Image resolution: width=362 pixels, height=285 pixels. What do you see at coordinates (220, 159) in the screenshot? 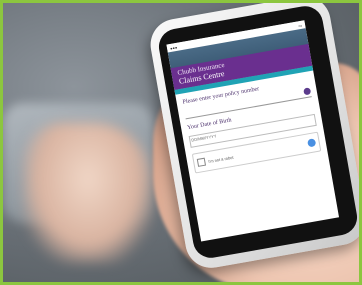
I see `captcha-label: I'm not a robot` at bounding box center [220, 159].